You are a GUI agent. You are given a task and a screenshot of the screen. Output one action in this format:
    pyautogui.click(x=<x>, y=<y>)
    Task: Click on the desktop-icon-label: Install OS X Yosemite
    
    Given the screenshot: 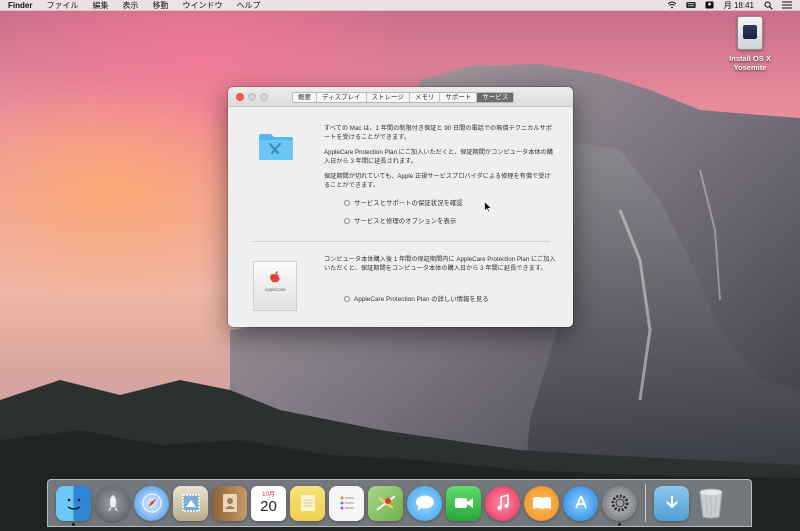 What is the action you would take?
    pyautogui.click(x=750, y=63)
    